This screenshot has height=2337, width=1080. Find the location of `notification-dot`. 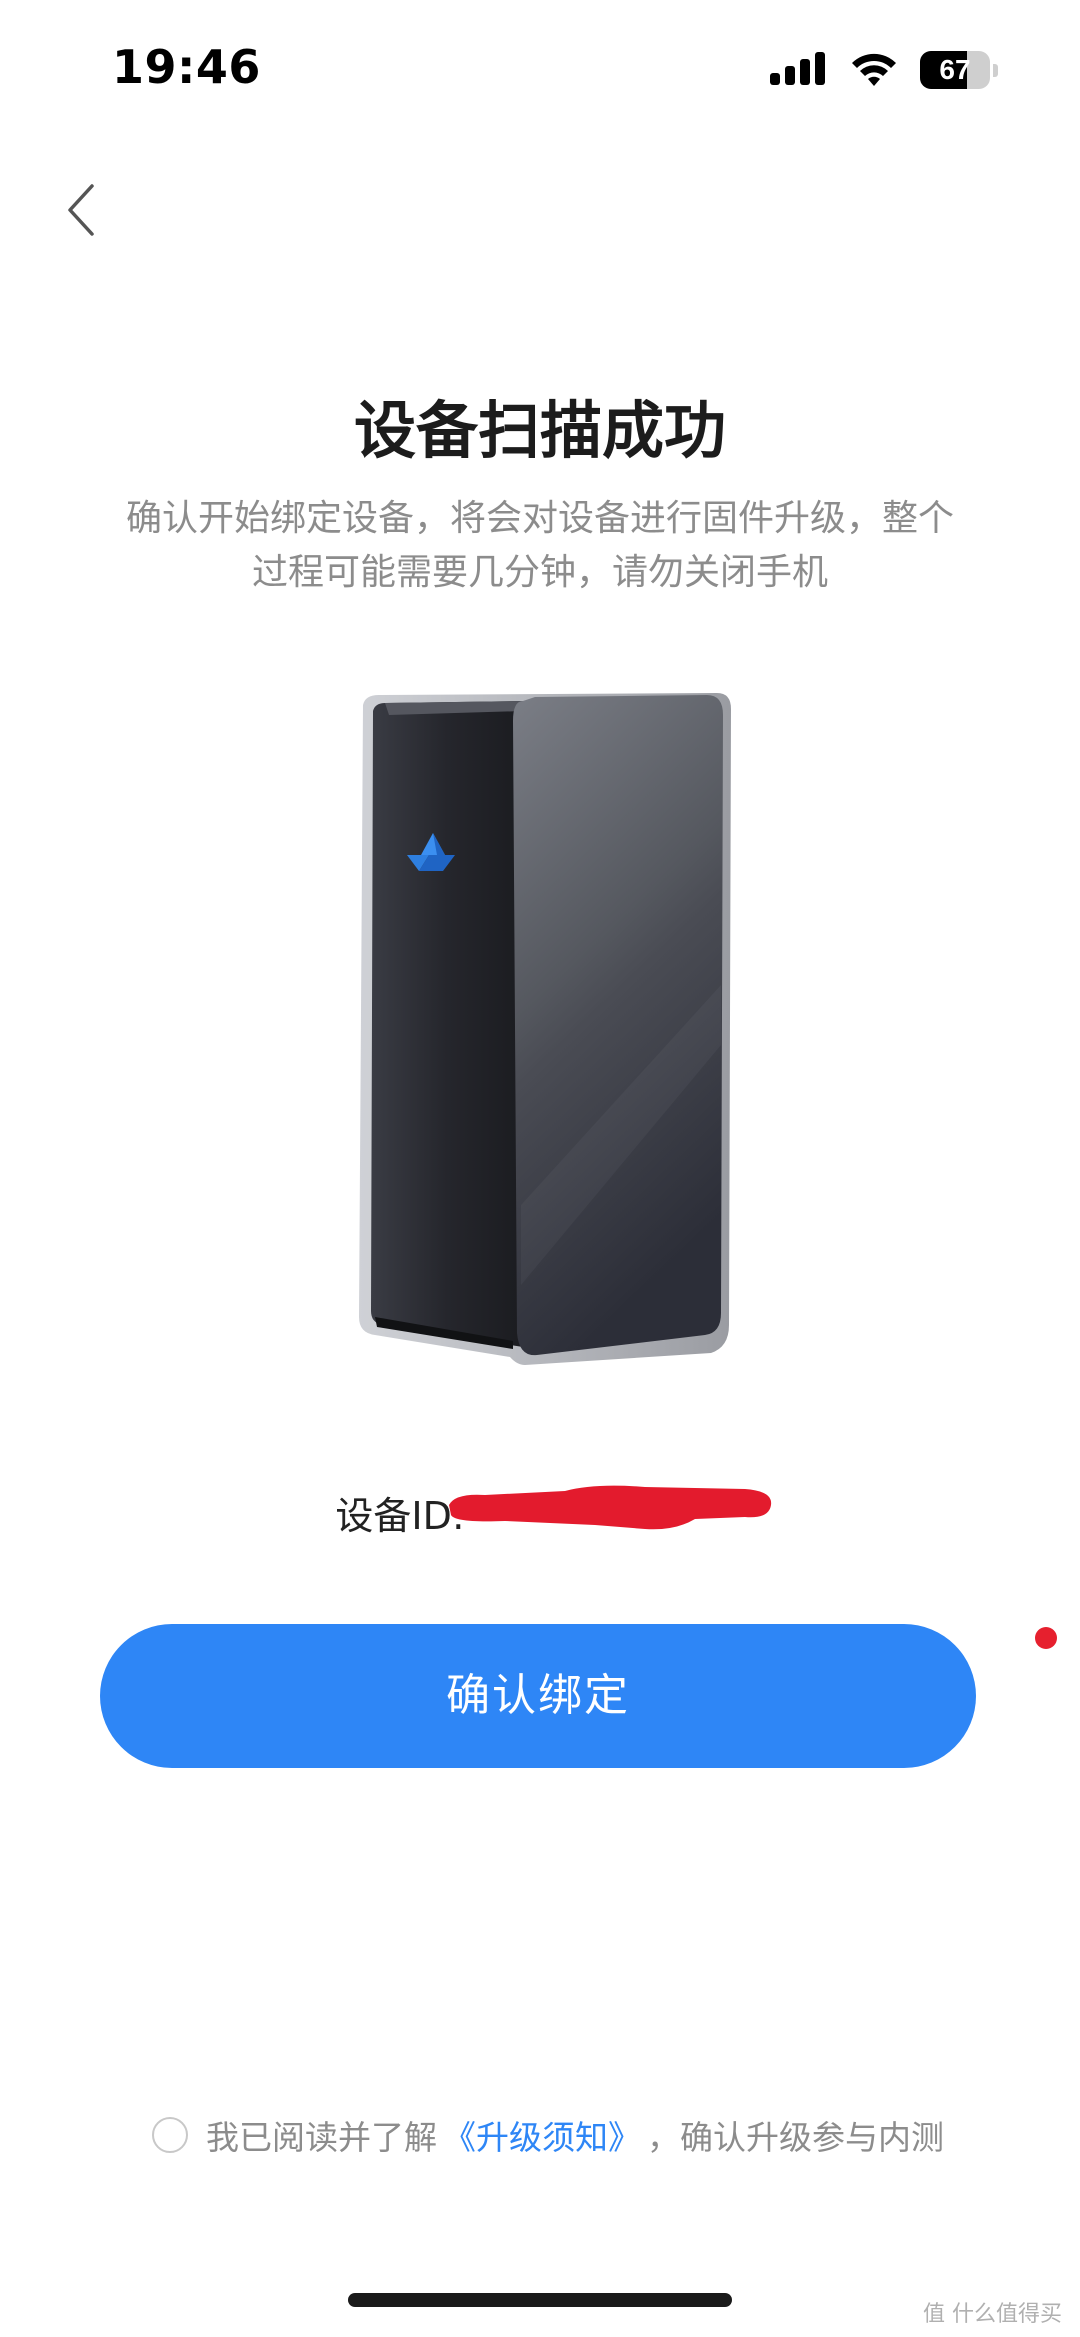

notification-dot is located at coordinates (1046, 1638).